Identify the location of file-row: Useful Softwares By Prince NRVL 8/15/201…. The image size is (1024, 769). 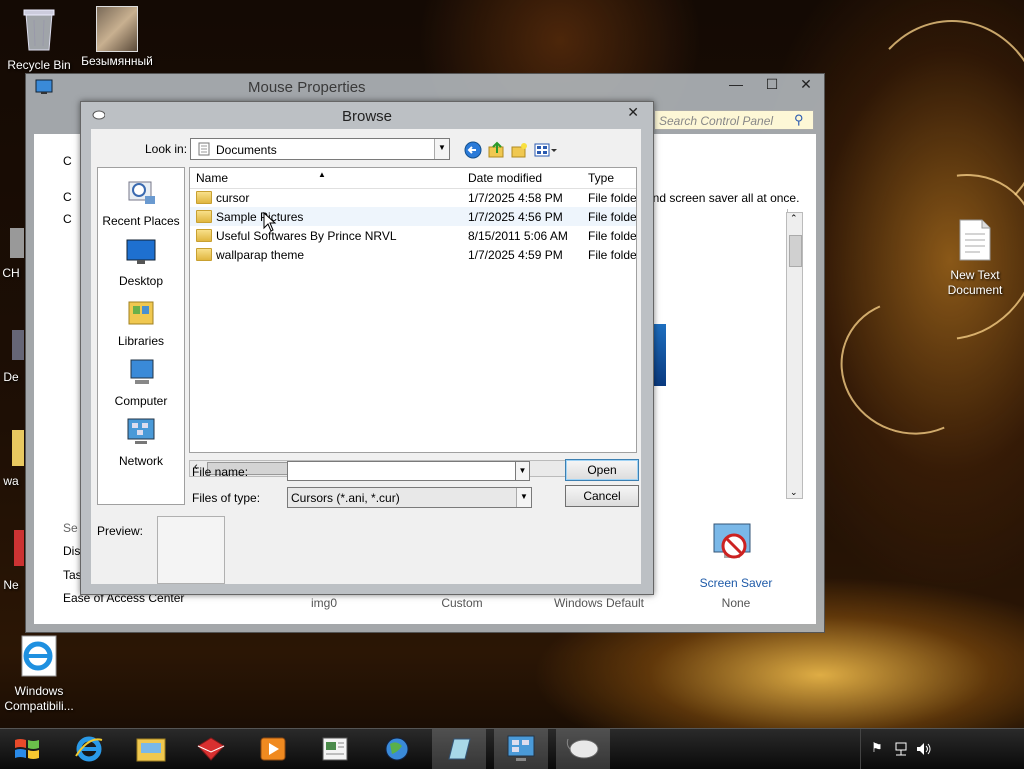
(413, 235).